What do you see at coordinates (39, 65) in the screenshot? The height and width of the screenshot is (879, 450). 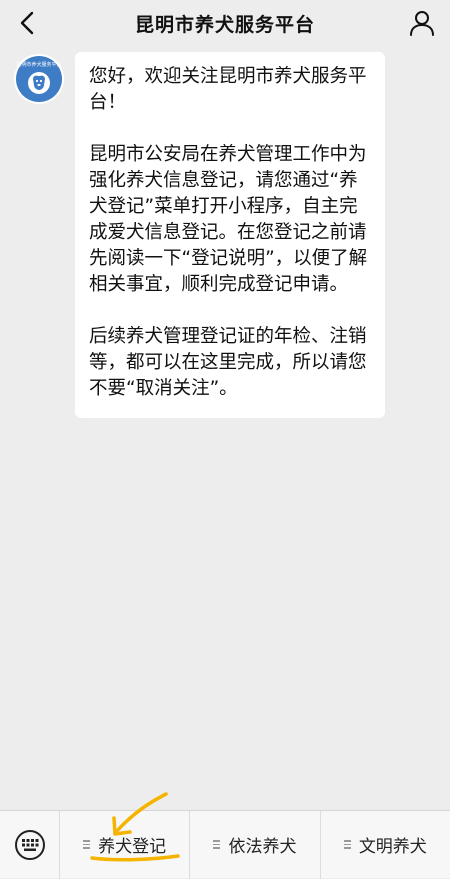 I see `avatar-text: 昆明市养犬服务平台` at bounding box center [39, 65].